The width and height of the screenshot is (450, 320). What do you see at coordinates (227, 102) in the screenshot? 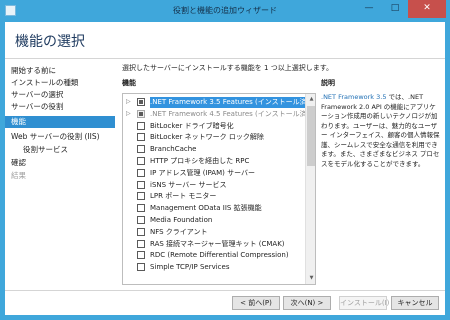
I see `feature-label: .NET Framework 3.5 Features (インストール済み` at bounding box center [227, 102].